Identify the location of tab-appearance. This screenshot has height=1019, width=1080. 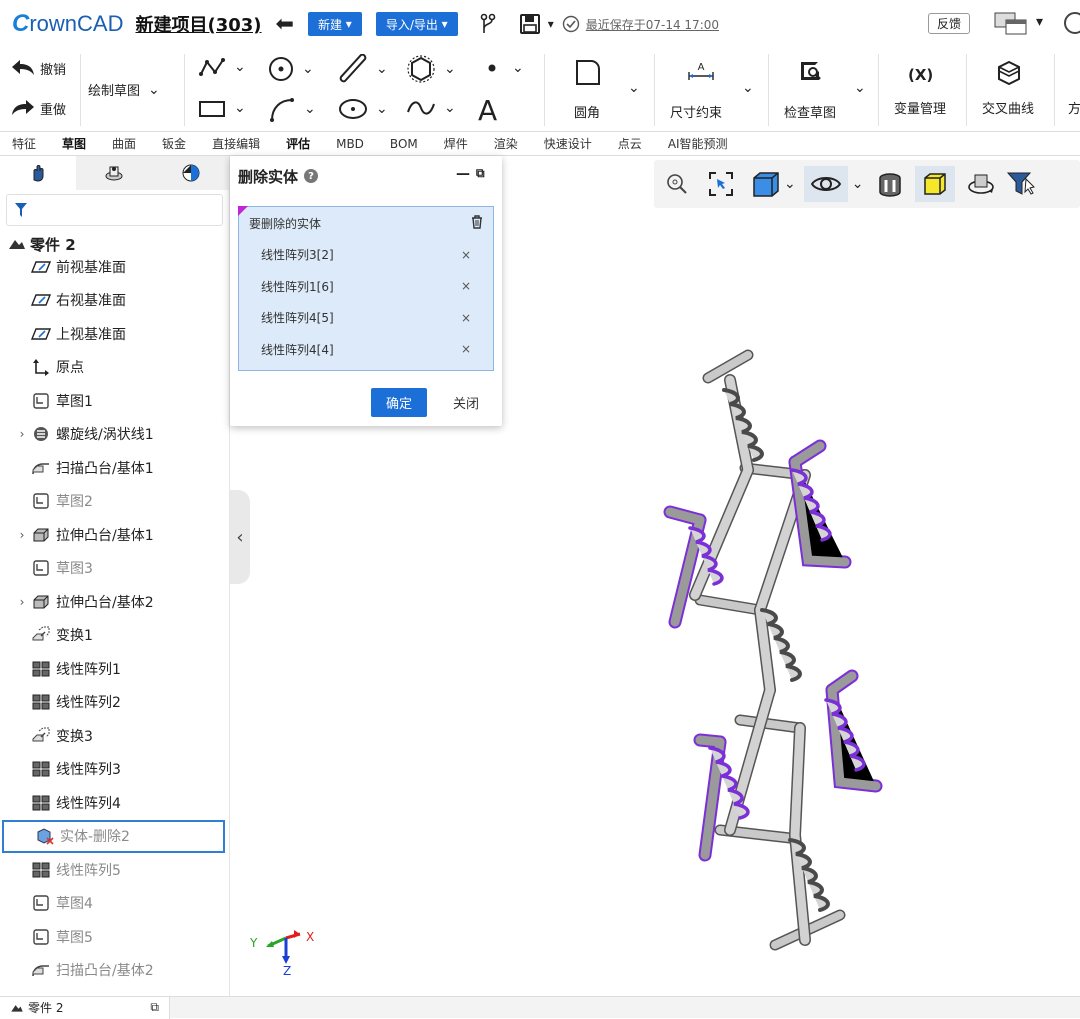
(191, 173).